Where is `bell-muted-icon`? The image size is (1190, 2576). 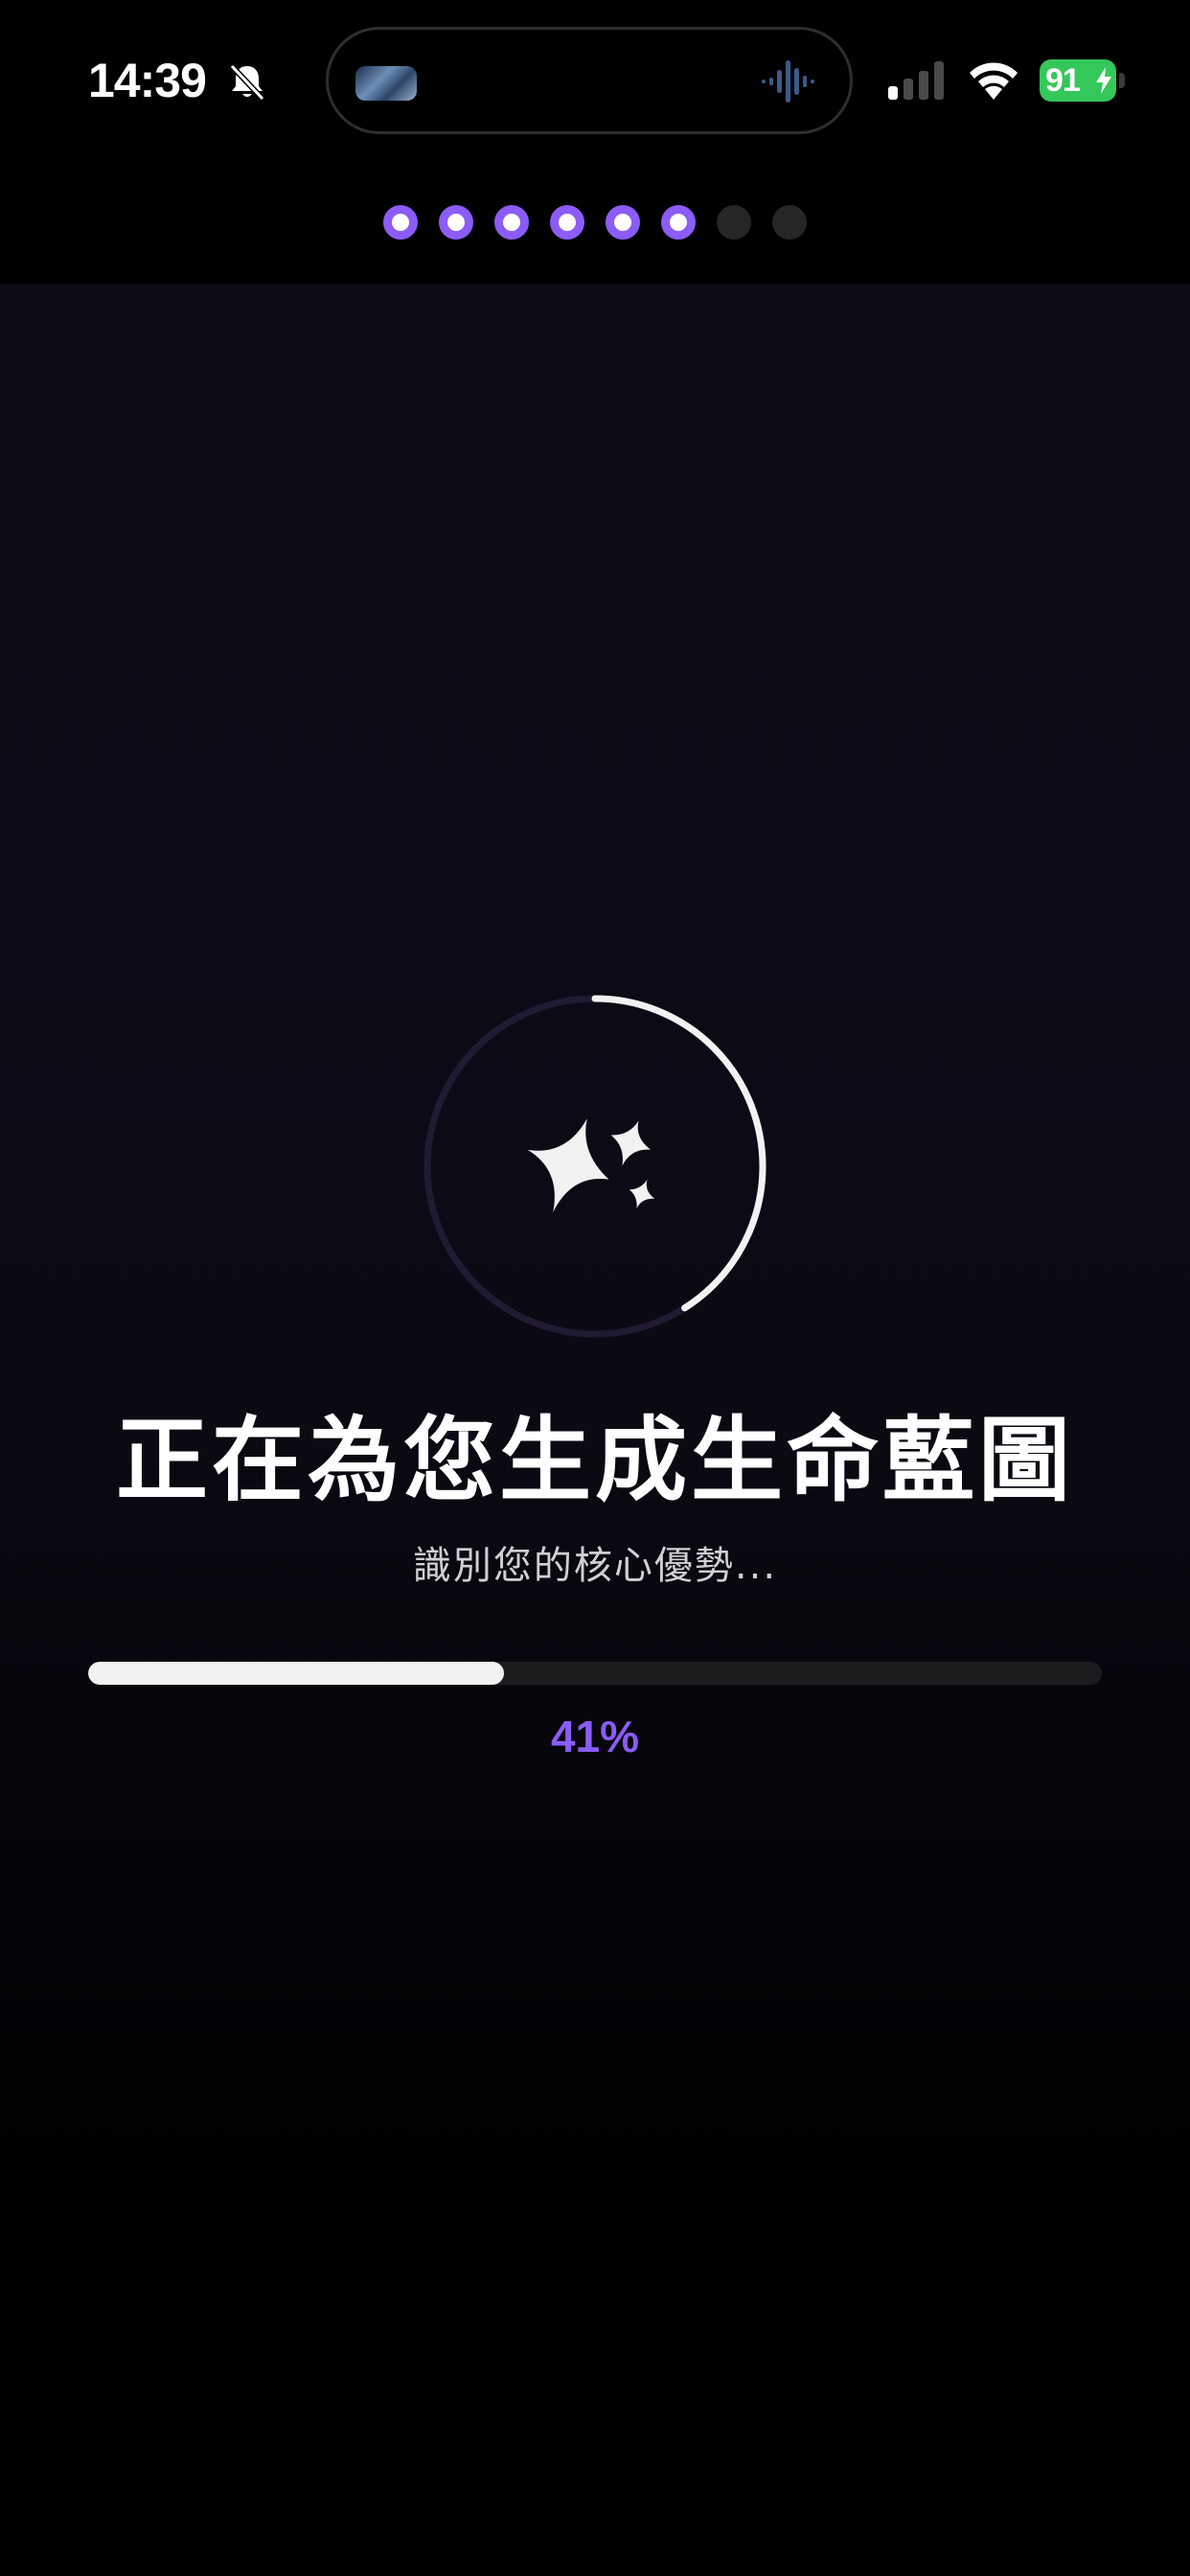 bell-muted-icon is located at coordinates (247, 82).